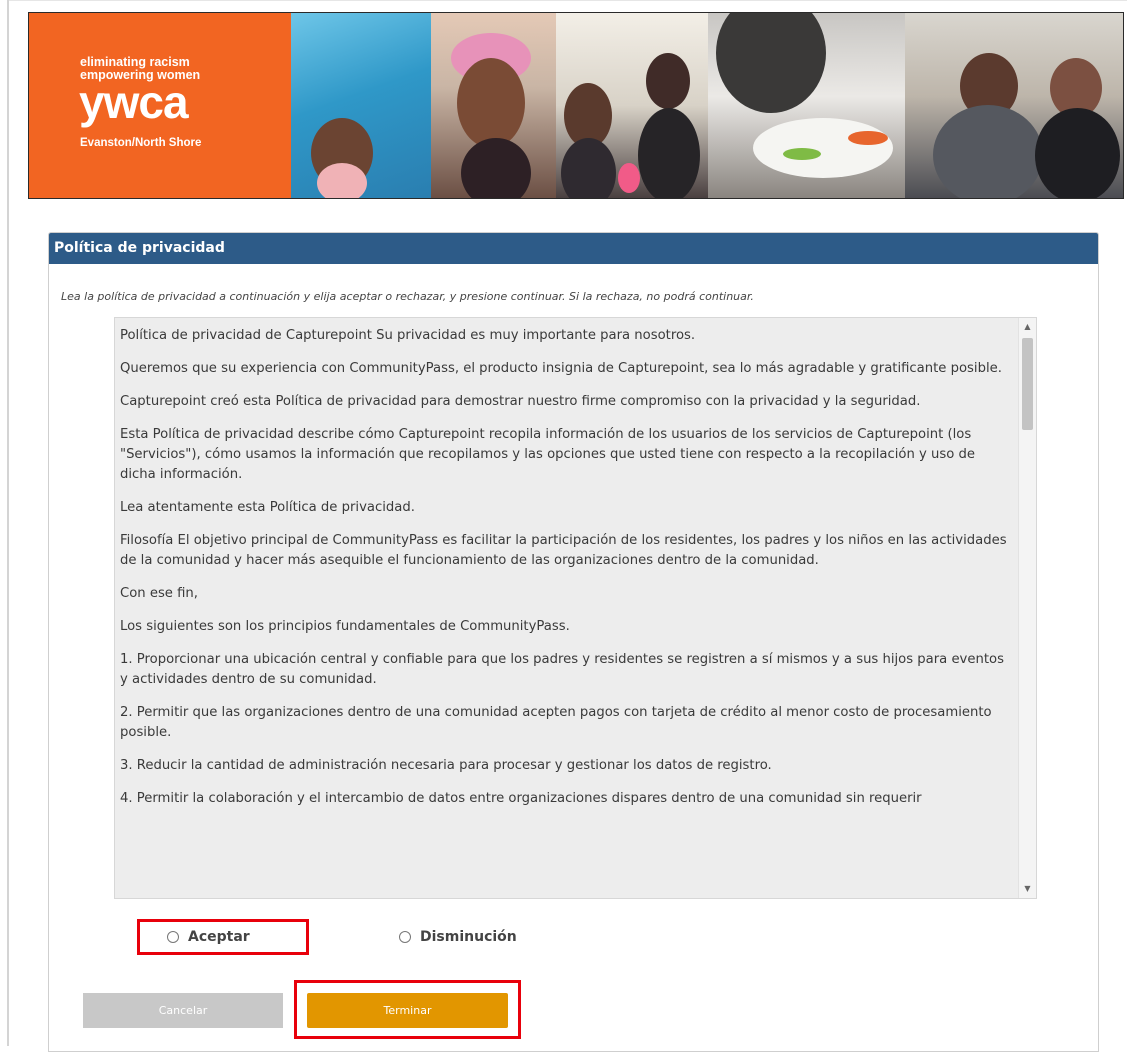 This screenshot has height=1052, width=1127. What do you see at coordinates (568, 0) in the screenshot?
I see `page-top-border` at bounding box center [568, 0].